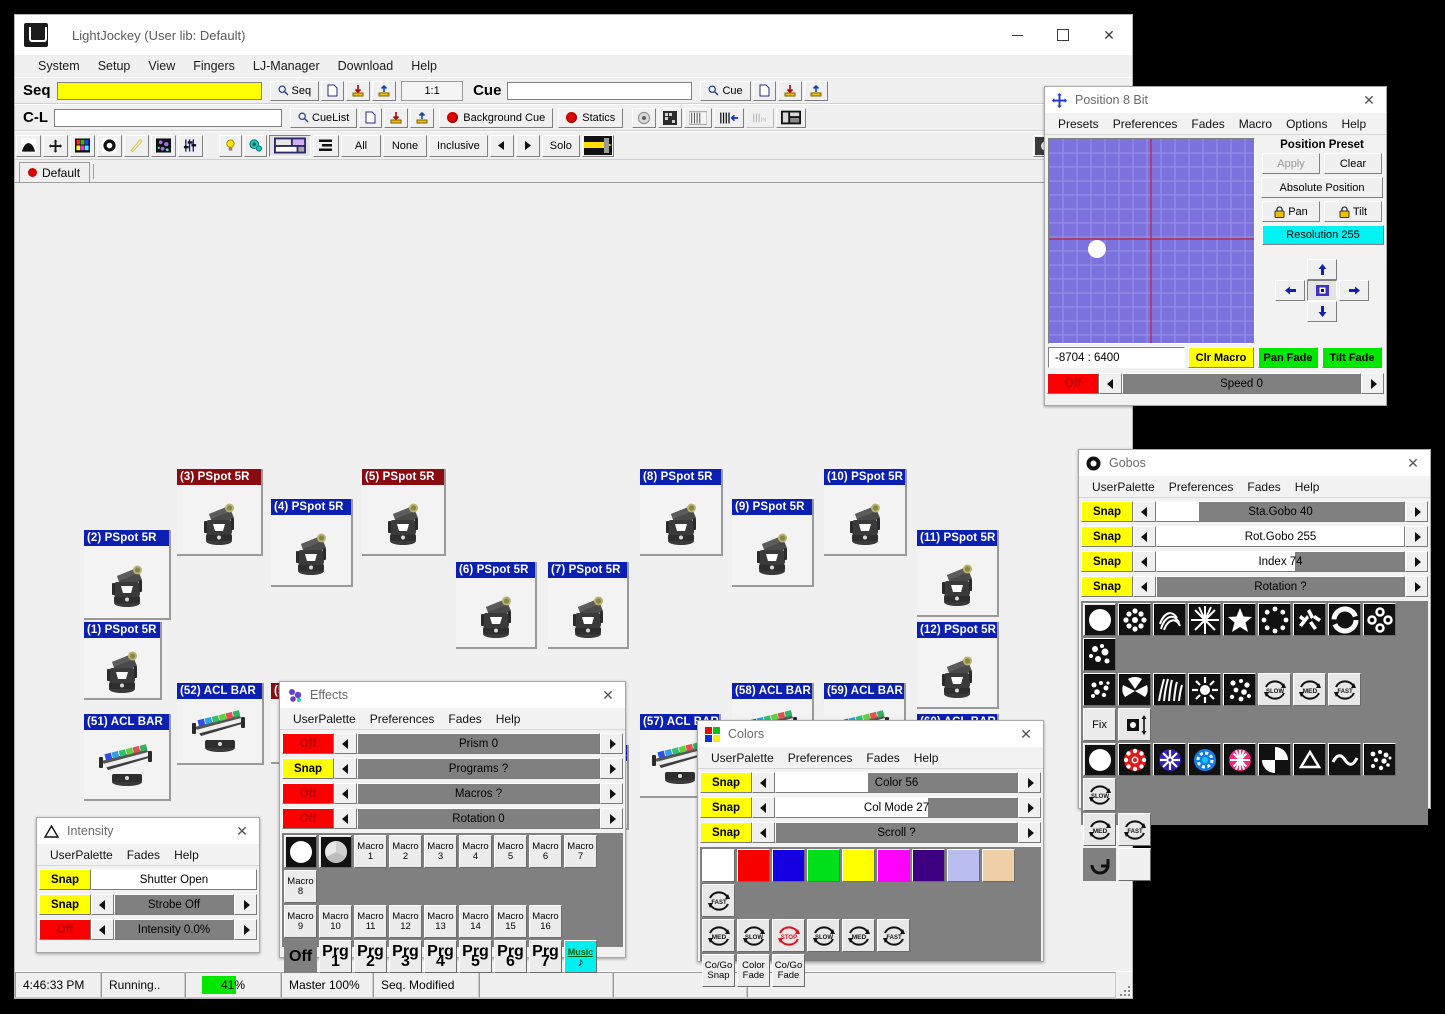  Describe the element at coordinates (718, 865) in the screenshot. I see `color-white-swatch` at that location.